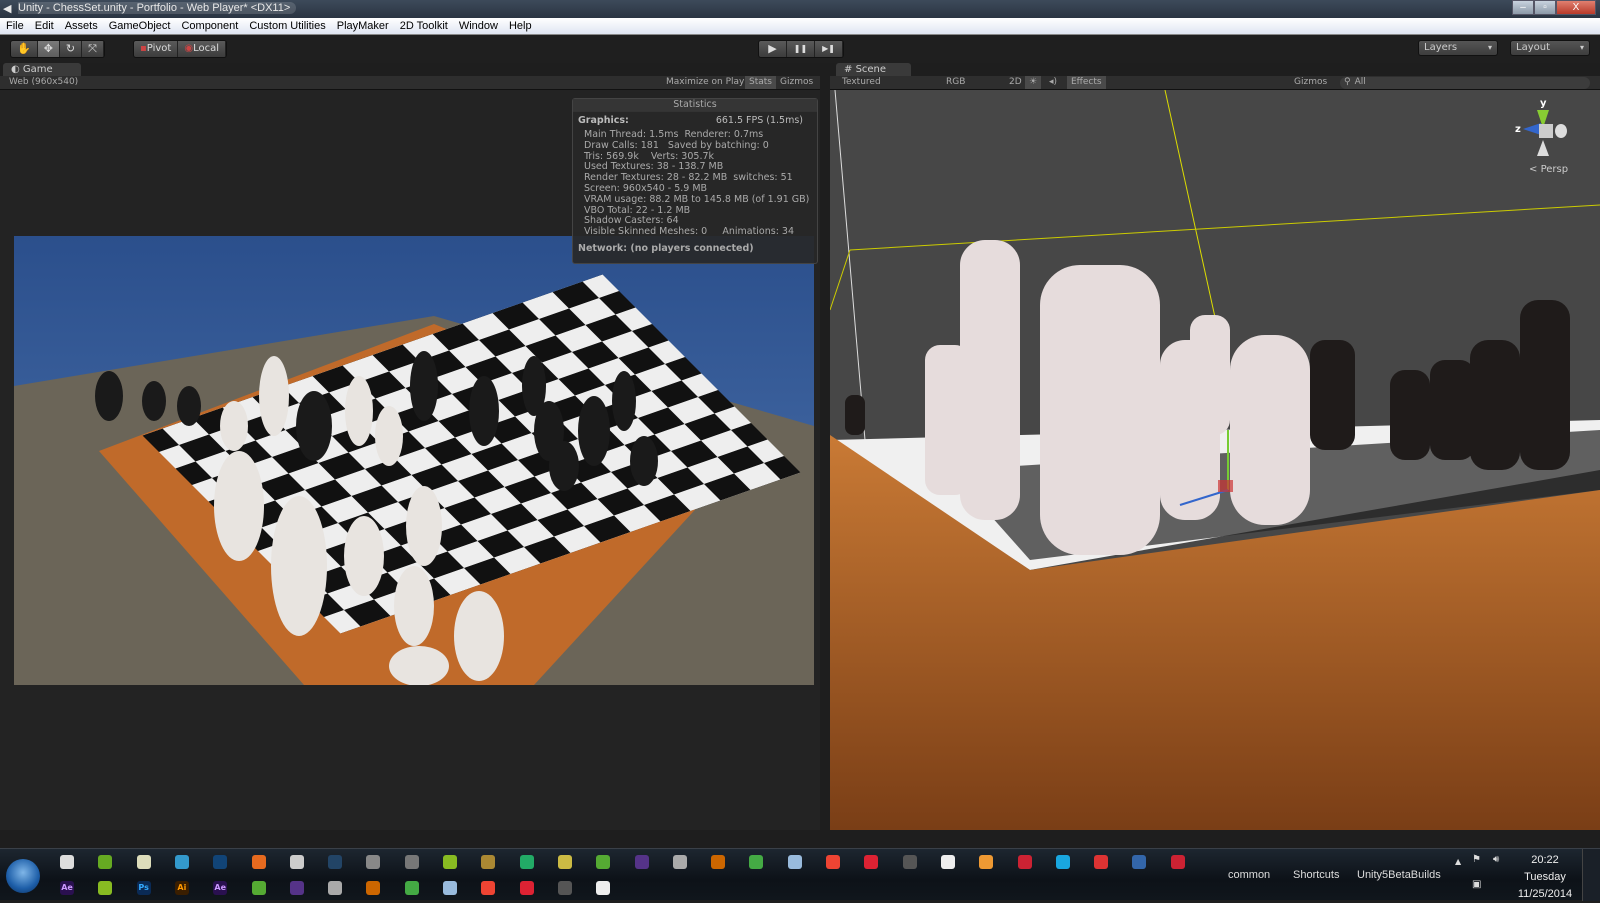 The image size is (1600, 903). I want to click on clock: 20:22 Tuesday 11/25/2014, so click(1545, 877).